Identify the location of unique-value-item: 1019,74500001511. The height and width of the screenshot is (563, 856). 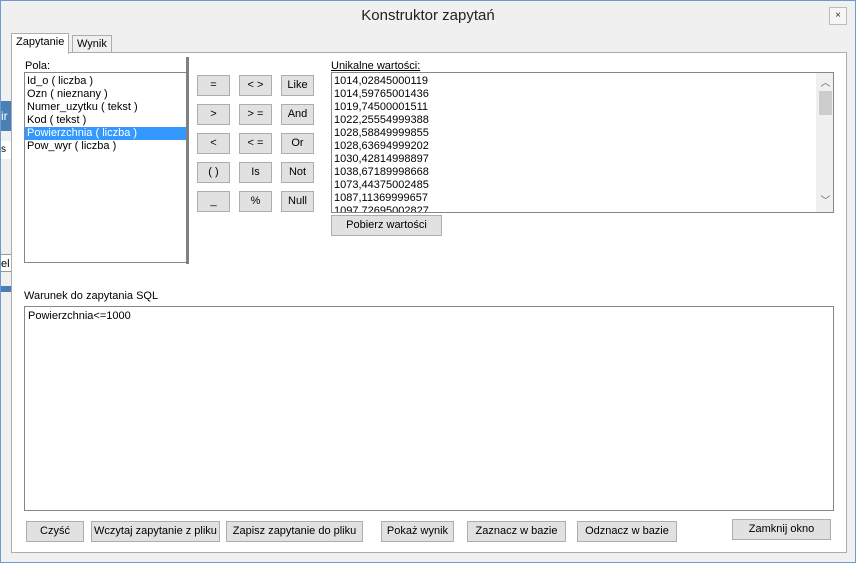
(573, 107).